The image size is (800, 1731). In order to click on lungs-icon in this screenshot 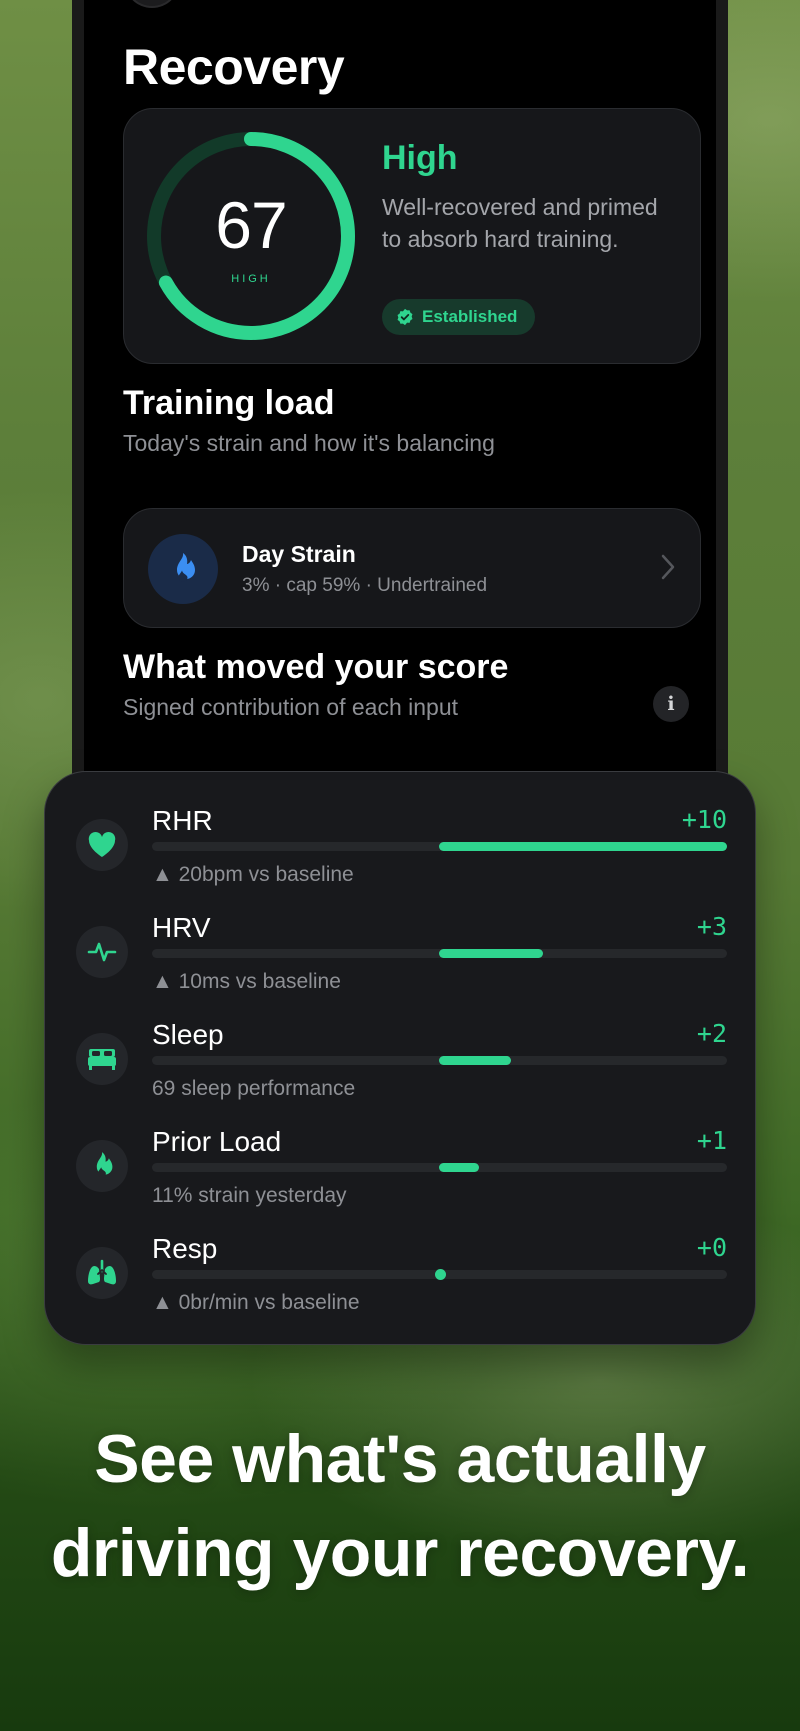, I will do `click(102, 1273)`.